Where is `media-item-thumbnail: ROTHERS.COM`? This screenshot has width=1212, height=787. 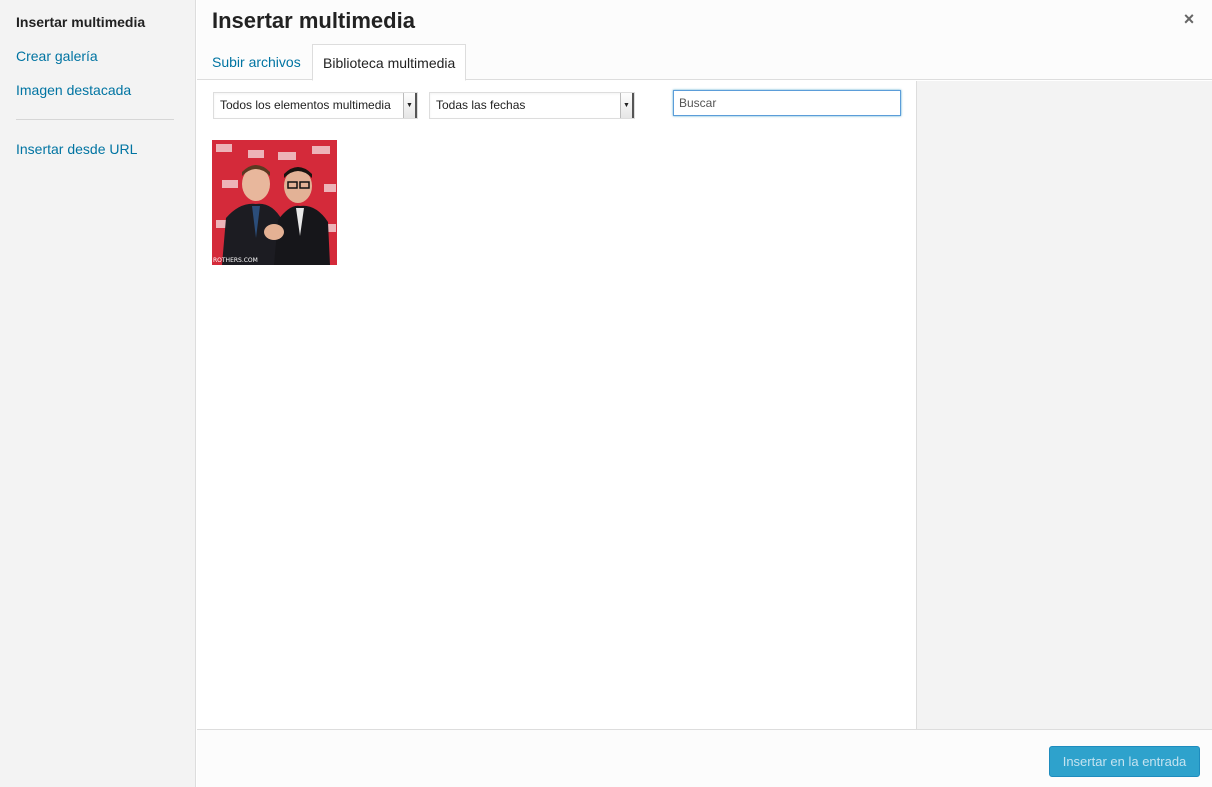 media-item-thumbnail: ROTHERS.COM is located at coordinates (274, 202).